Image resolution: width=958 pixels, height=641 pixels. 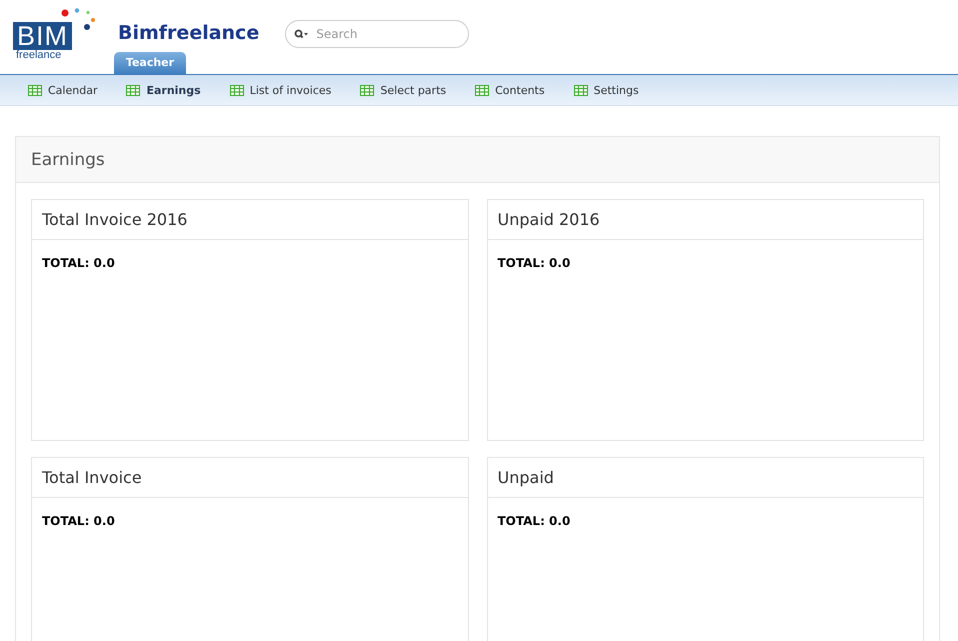 What do you see at coordinates (42, 36) in the screenshot?
I see `logo-mark: BIM` at bounding box center [42, 36].